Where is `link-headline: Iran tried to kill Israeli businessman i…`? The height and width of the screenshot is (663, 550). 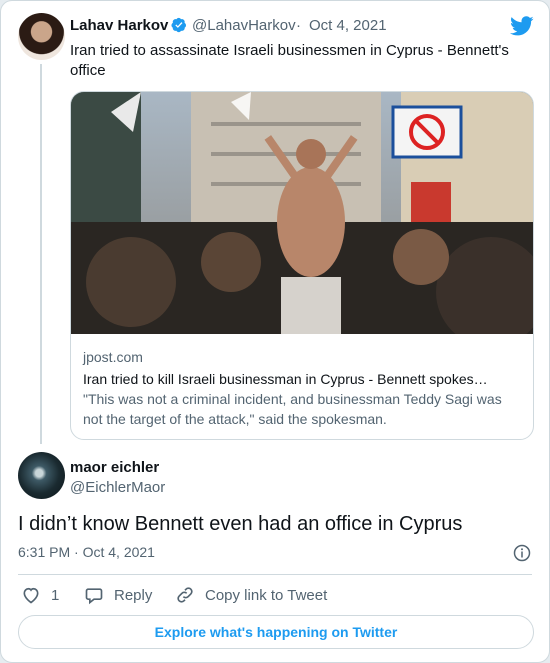 link-headline: Iran tried to kill Israeli businessman i… is located at coordinates (285, 379).